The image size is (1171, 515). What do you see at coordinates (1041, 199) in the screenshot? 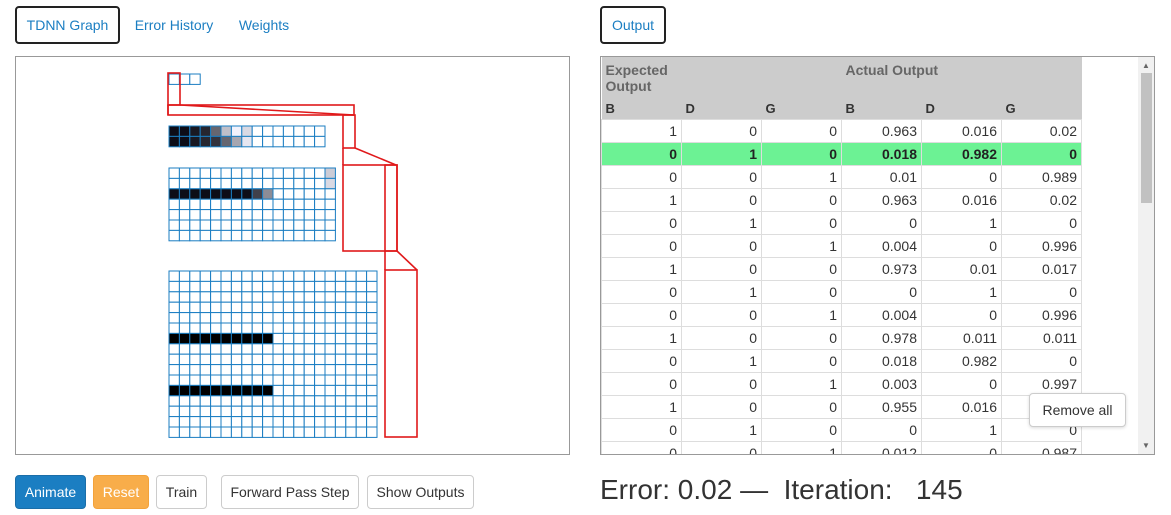
I see `table-cell: 0.02` at bounding box center [1041, 199].